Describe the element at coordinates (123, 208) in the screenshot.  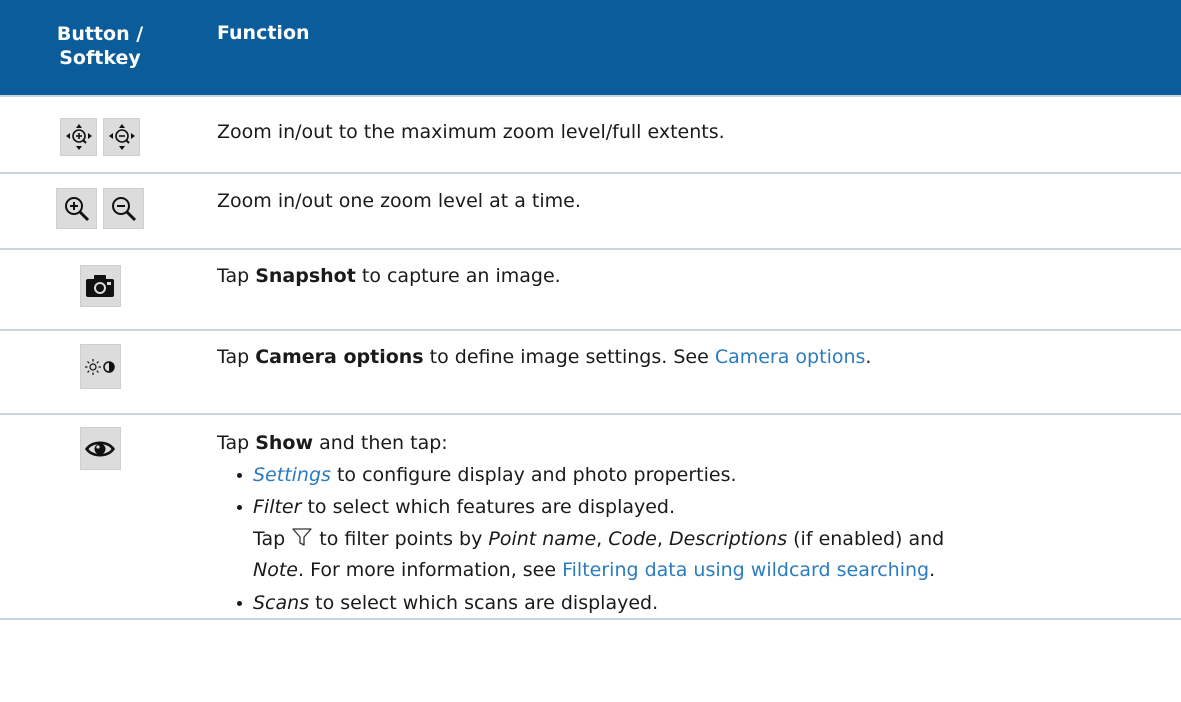
I see `zoom-out-icon` at that location.